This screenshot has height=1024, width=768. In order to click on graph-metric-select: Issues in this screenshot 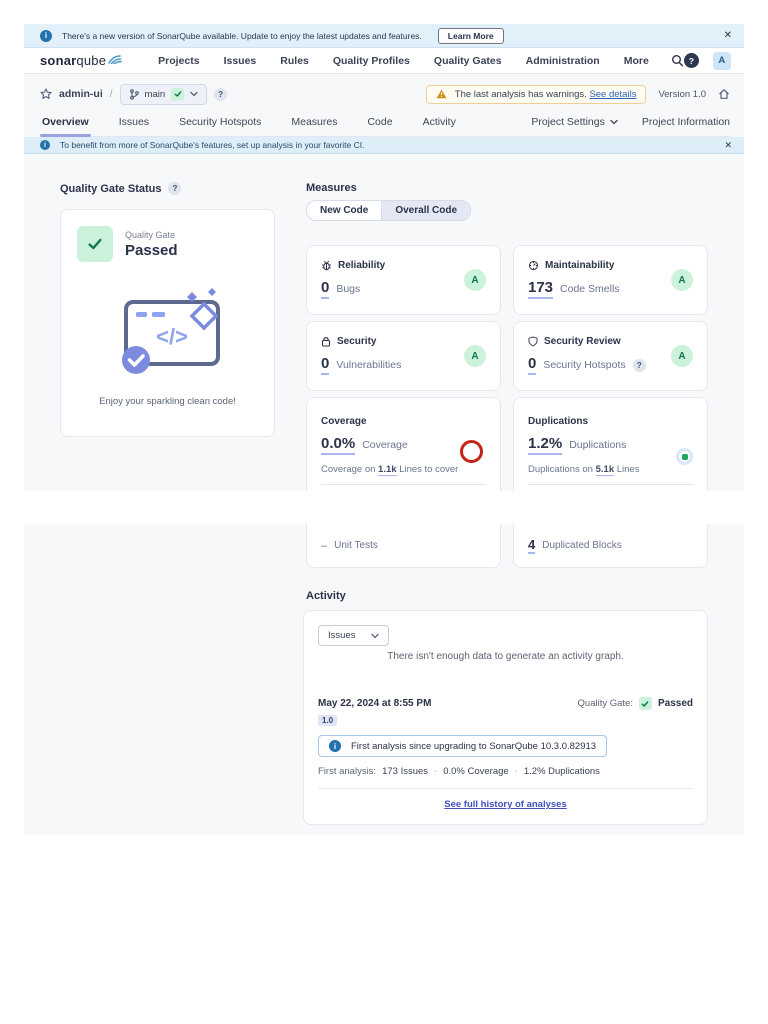, I will do `click(354, 635)`.